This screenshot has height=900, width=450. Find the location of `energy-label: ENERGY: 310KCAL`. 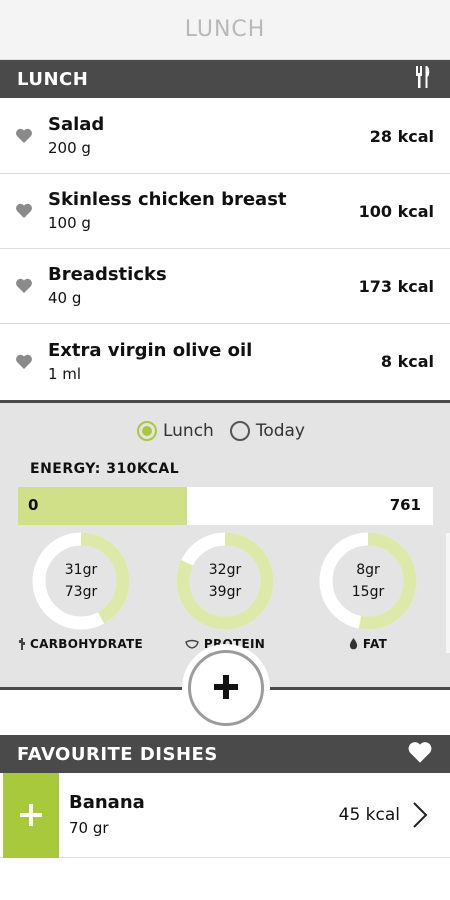

energy-label: ENERGY: 310KCAL is located at coordinates (105, 469).